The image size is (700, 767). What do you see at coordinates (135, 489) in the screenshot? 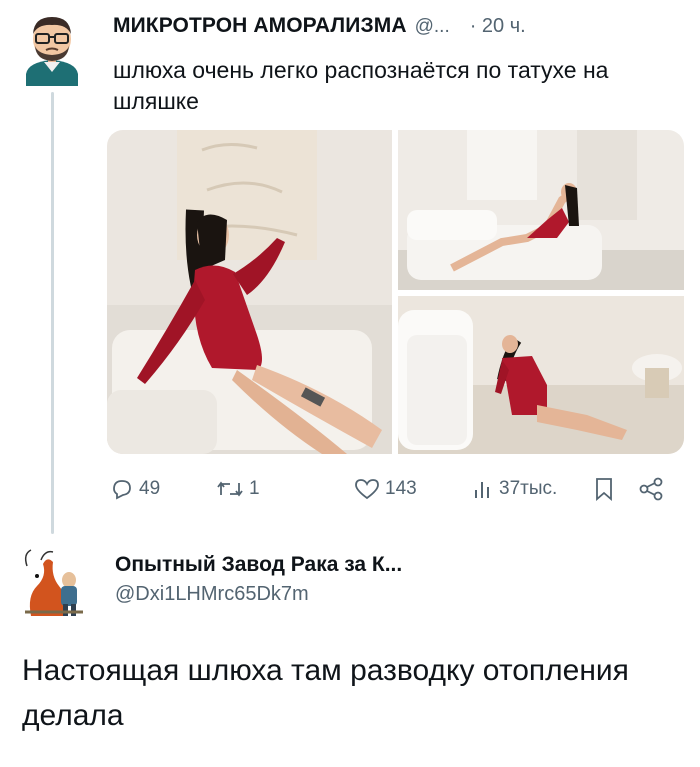
I see `reply-button: 49` at bounding box center [135, 489].